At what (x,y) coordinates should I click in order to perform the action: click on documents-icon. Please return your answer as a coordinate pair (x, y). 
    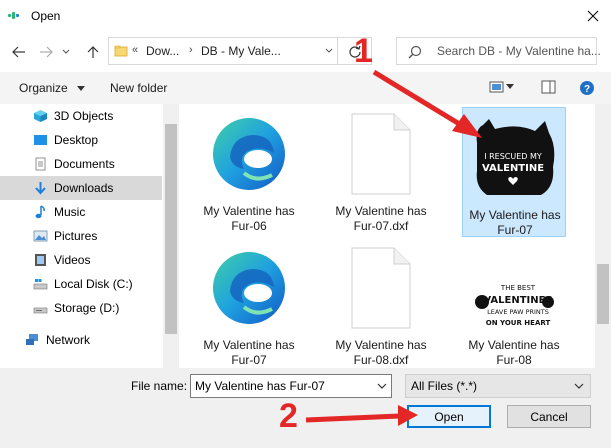
    Looking at the image, I should click on (40, 164).